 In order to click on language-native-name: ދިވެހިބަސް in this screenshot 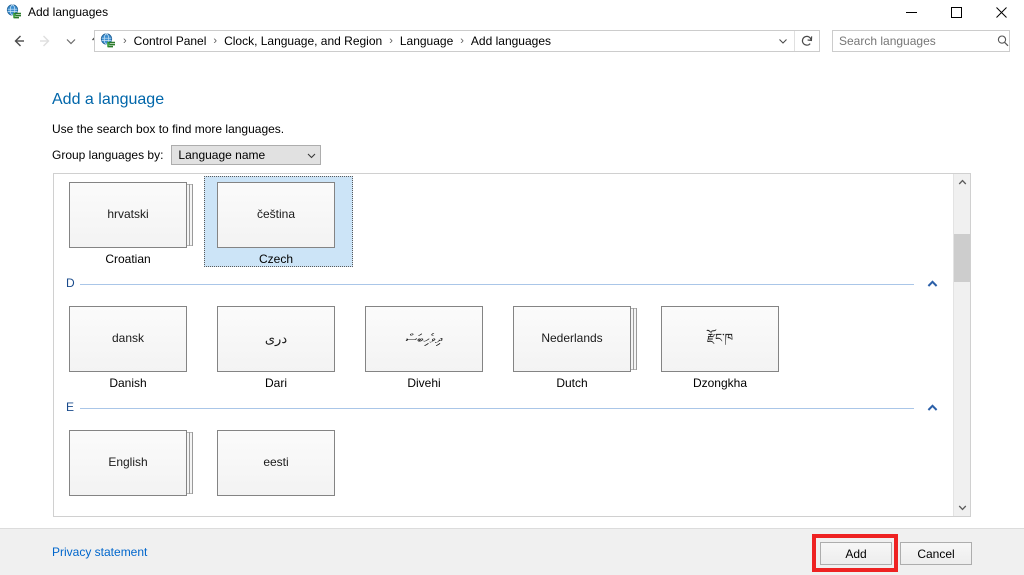, I will do `click(424, 338)`.